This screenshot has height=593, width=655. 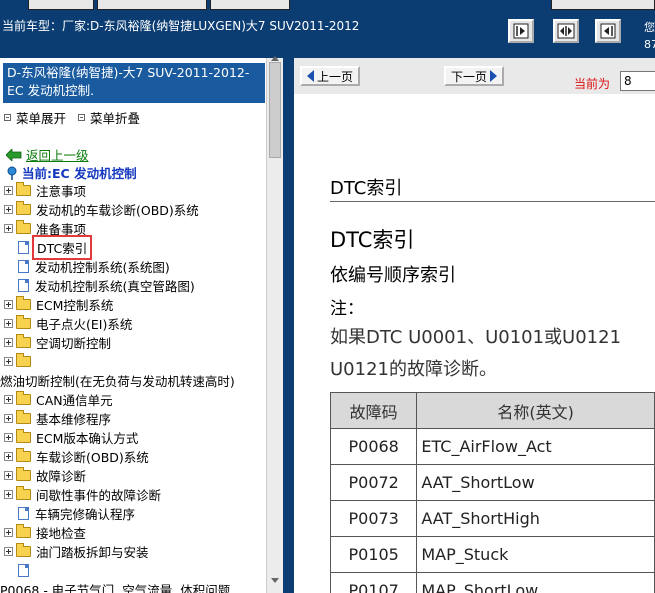 I want to click on dtc-code: P0105, so click(x=373, y=554).